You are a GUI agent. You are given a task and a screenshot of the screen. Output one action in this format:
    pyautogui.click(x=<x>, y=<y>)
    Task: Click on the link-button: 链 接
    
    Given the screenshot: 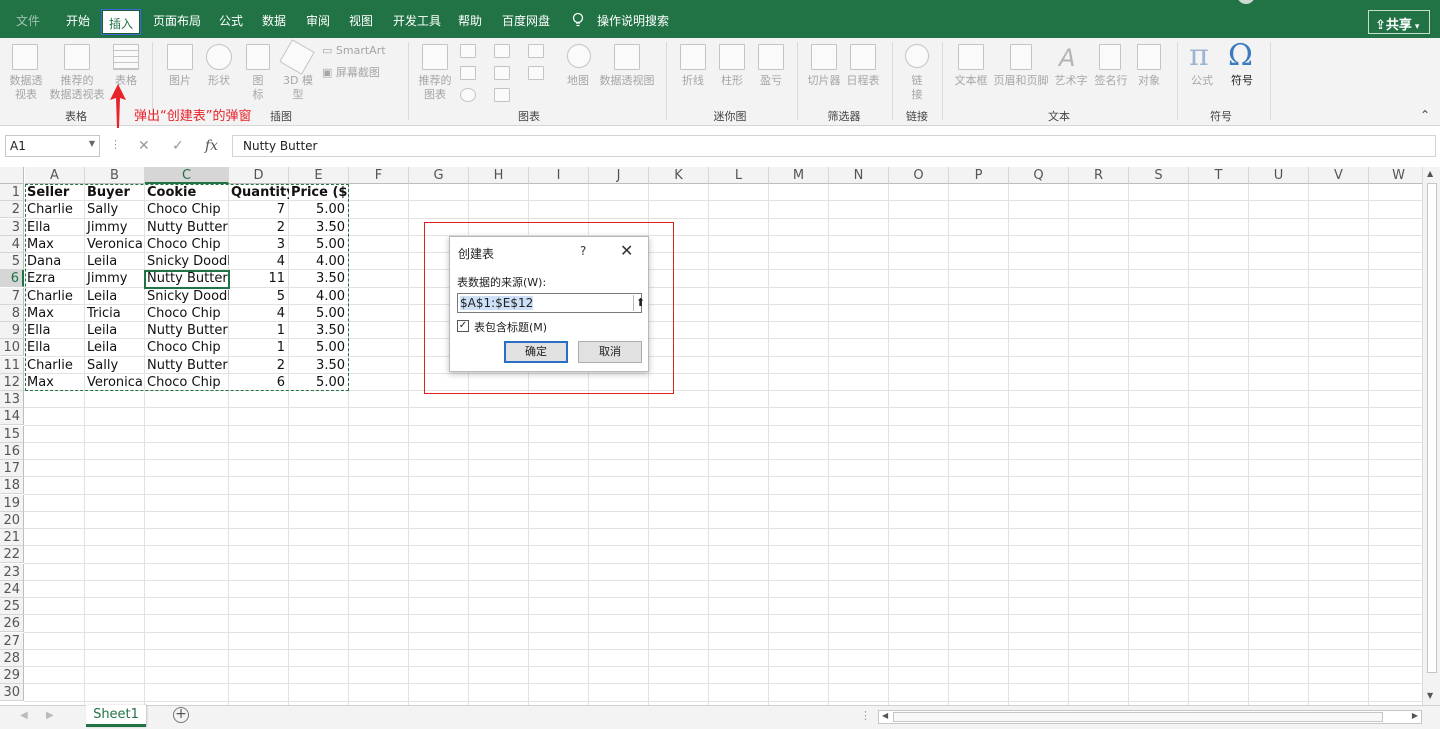 What is the action you would take?
    pyautogui.click(x=917, y=88)
    